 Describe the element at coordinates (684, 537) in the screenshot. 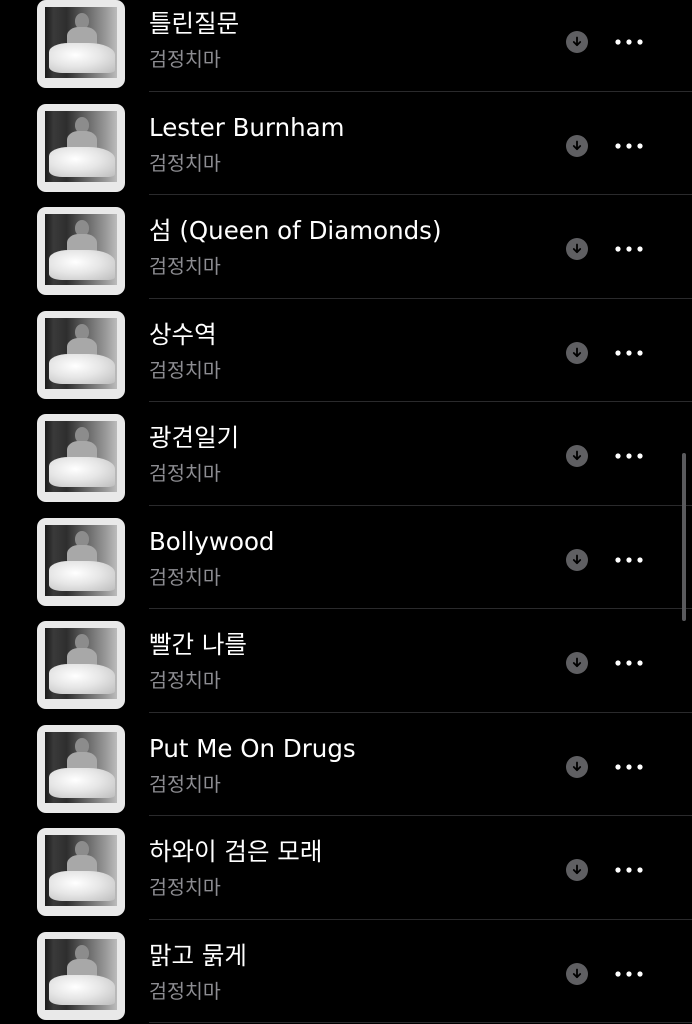

I see `scrollbar` at that location.